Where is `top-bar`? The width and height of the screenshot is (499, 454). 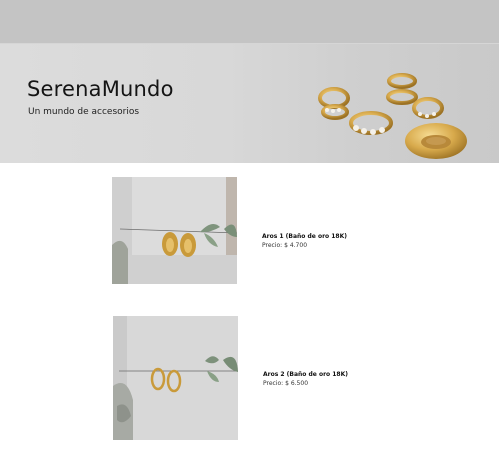
top-bar is located at coordinates (249, 22).